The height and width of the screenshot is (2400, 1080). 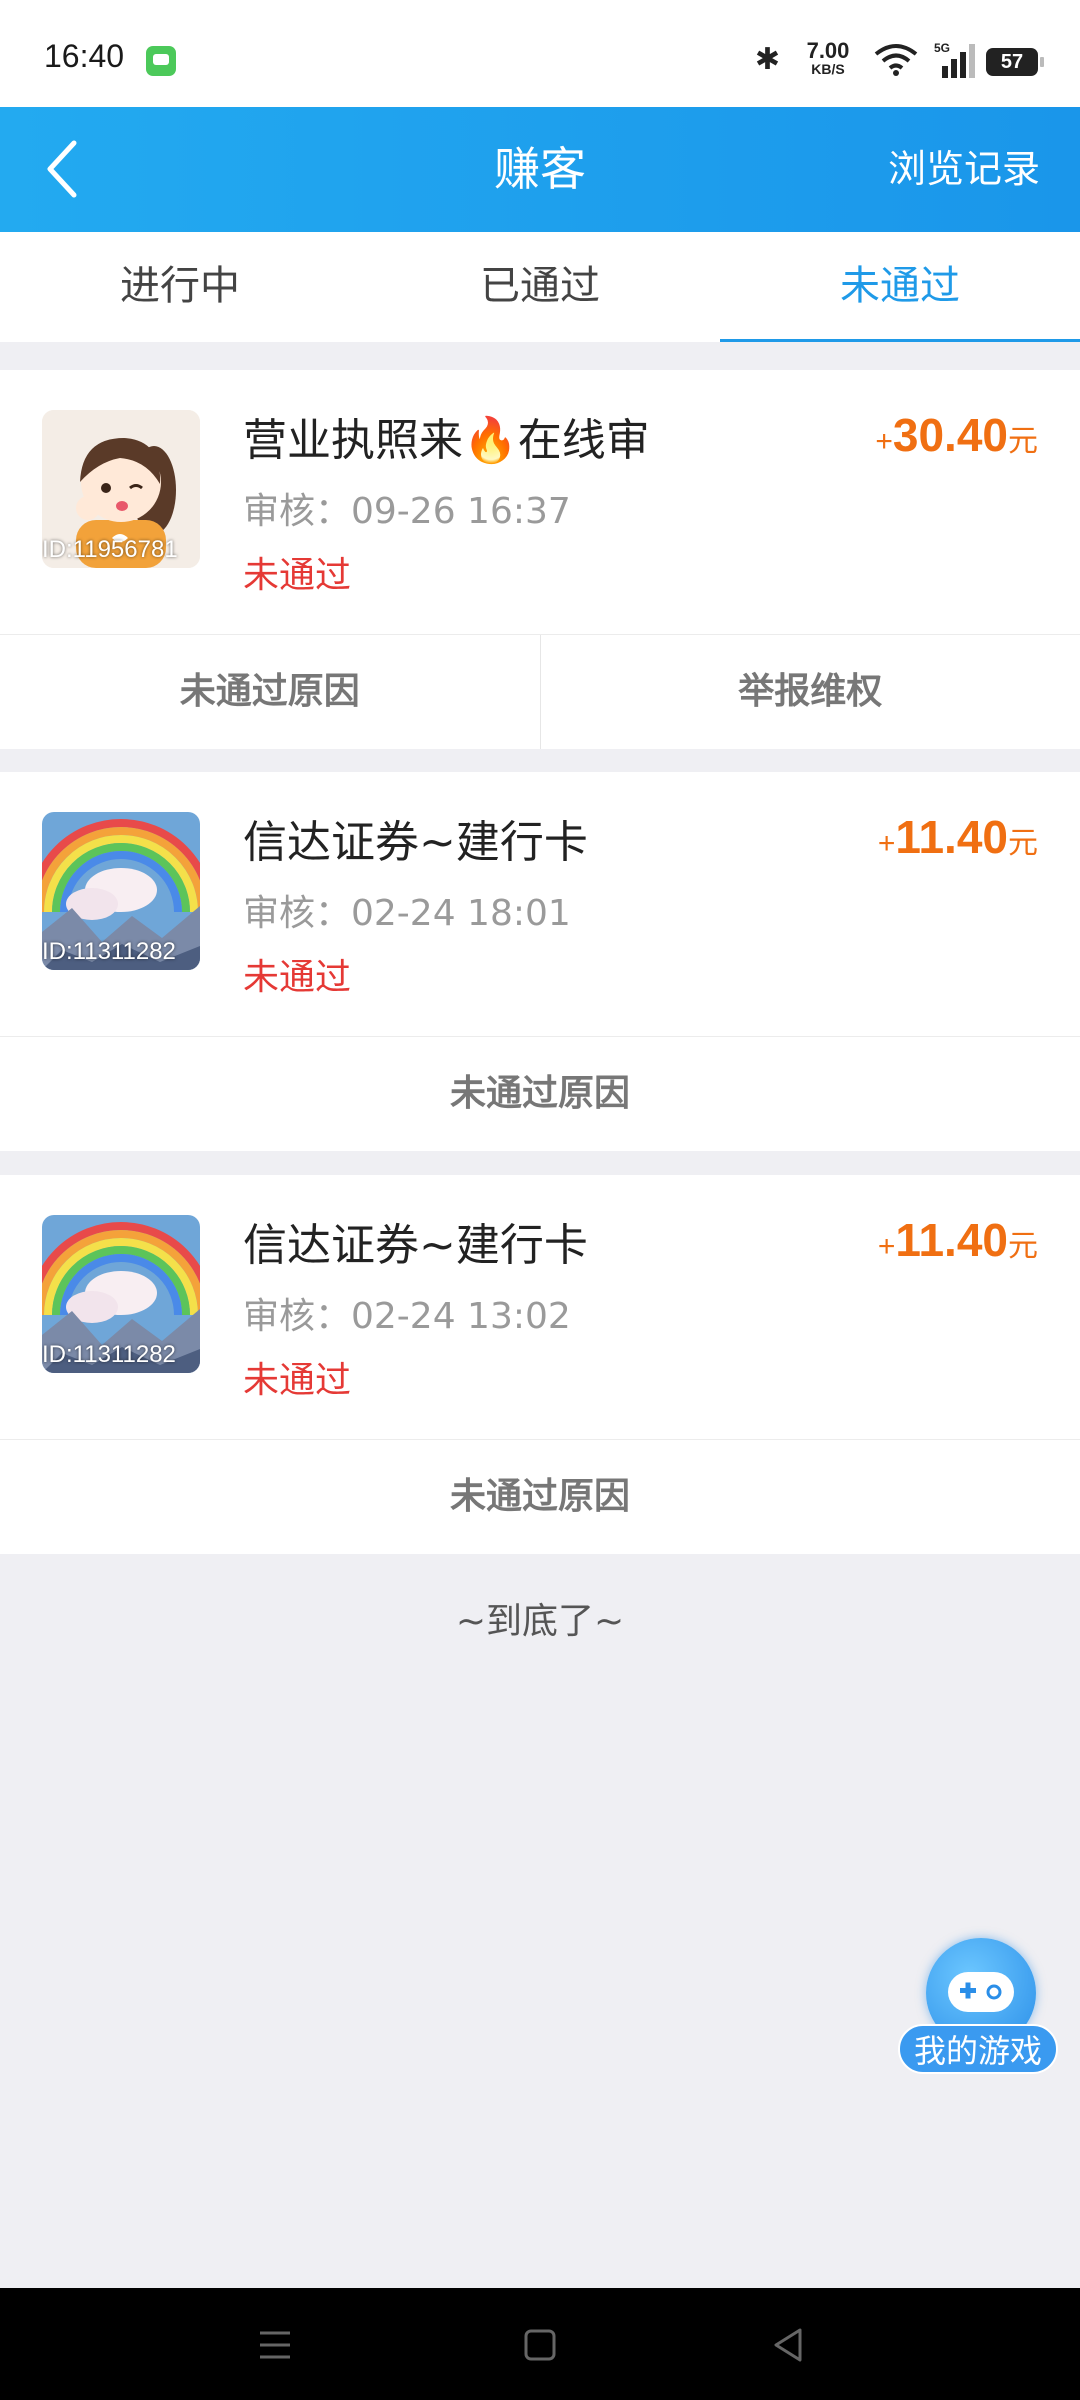 I want to click on task-title: 营业执照来🔥在线审, so click(x=446, y=440).